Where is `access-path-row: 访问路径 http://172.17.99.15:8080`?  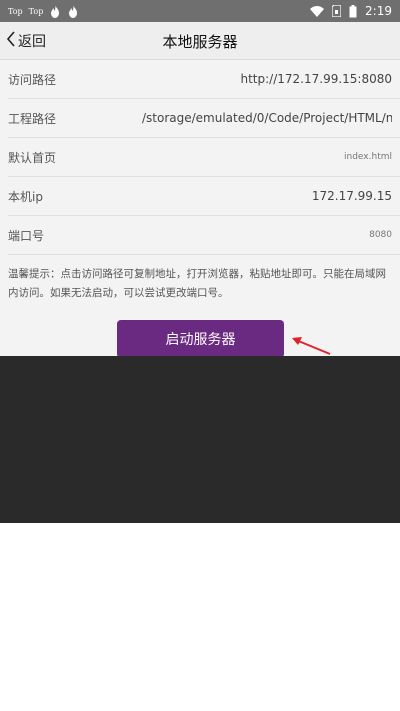
access-path-row: 访问路径 http://172.17.99.15:8080 is located at coordinates (204, 79).